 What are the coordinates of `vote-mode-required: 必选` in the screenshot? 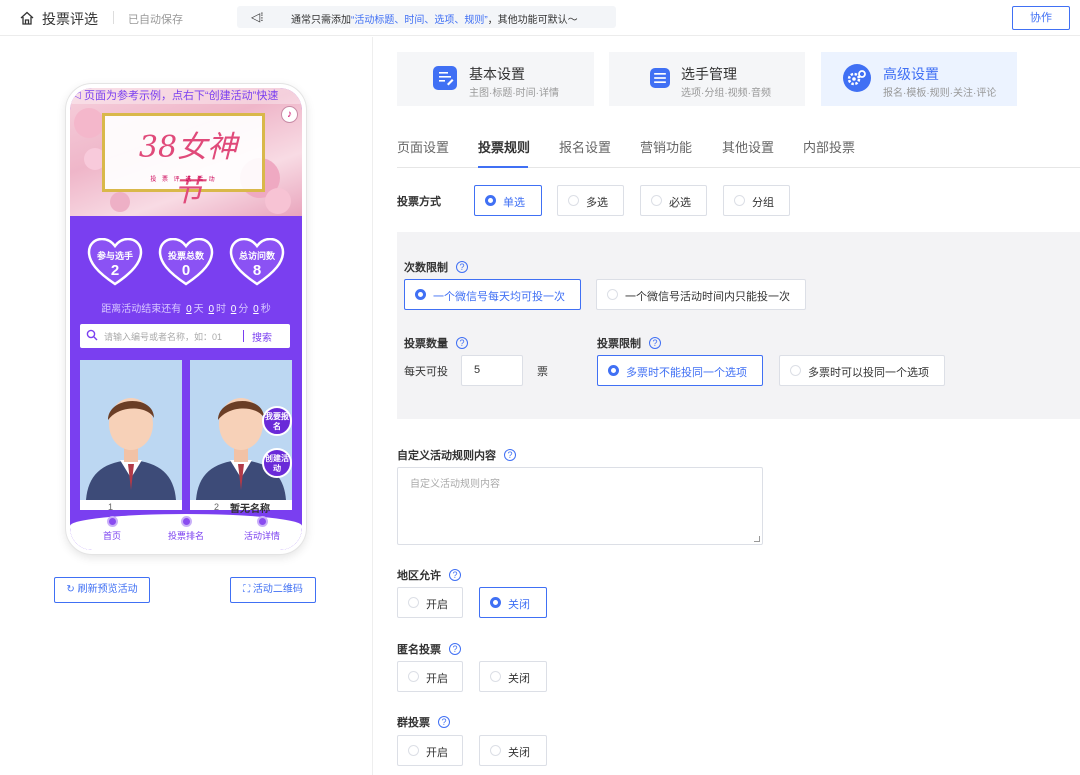 It's located at (673, 200).